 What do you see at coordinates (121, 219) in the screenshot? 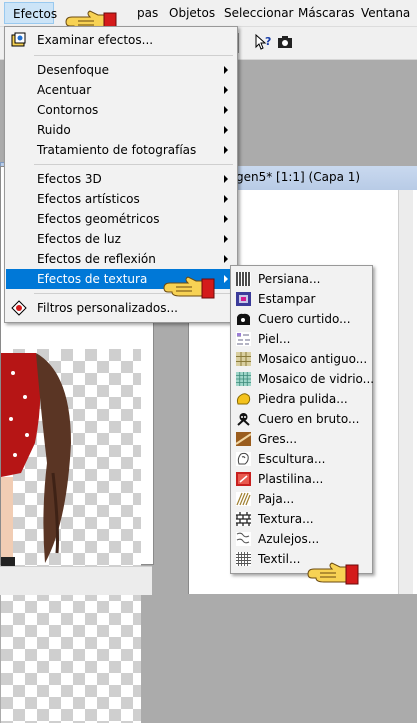
I see `menu-item-efectos-geometricos: Efectos geométricos` at bounding box center [121, 219].